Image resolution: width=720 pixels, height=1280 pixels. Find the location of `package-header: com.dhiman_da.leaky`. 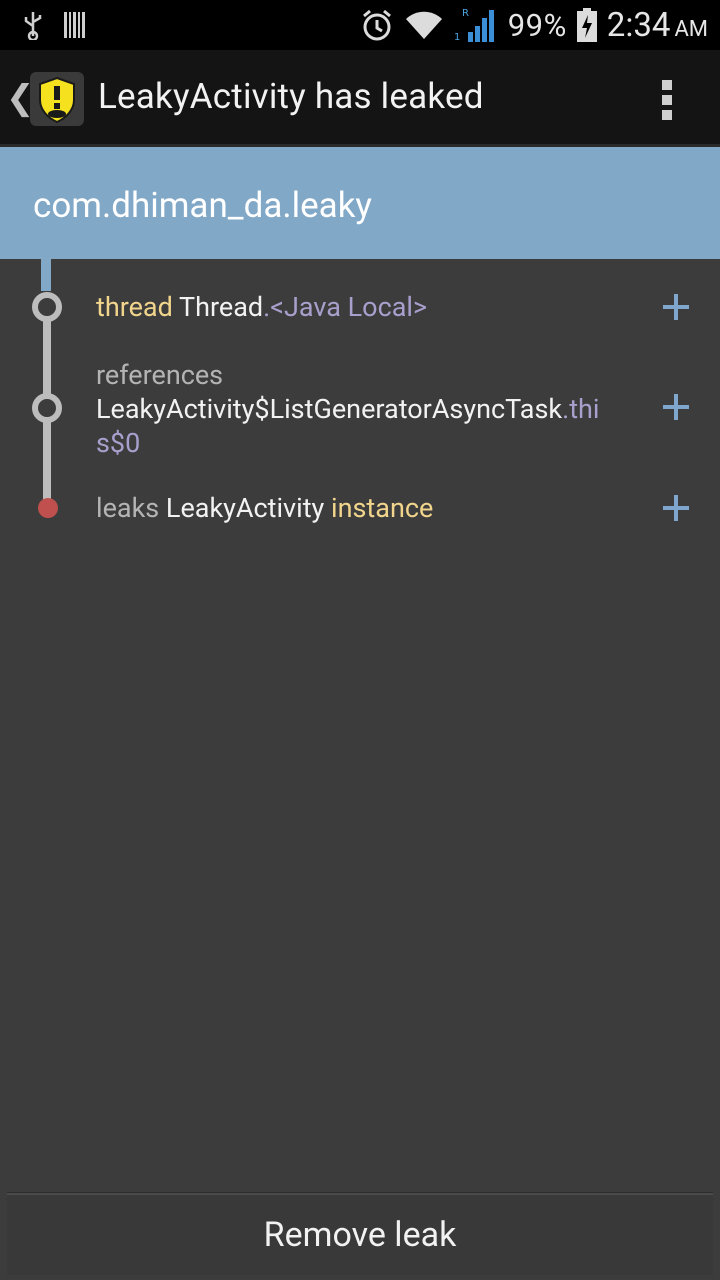

package-header: com.dhiman_da.leaky is located at coordinates (360, 203).